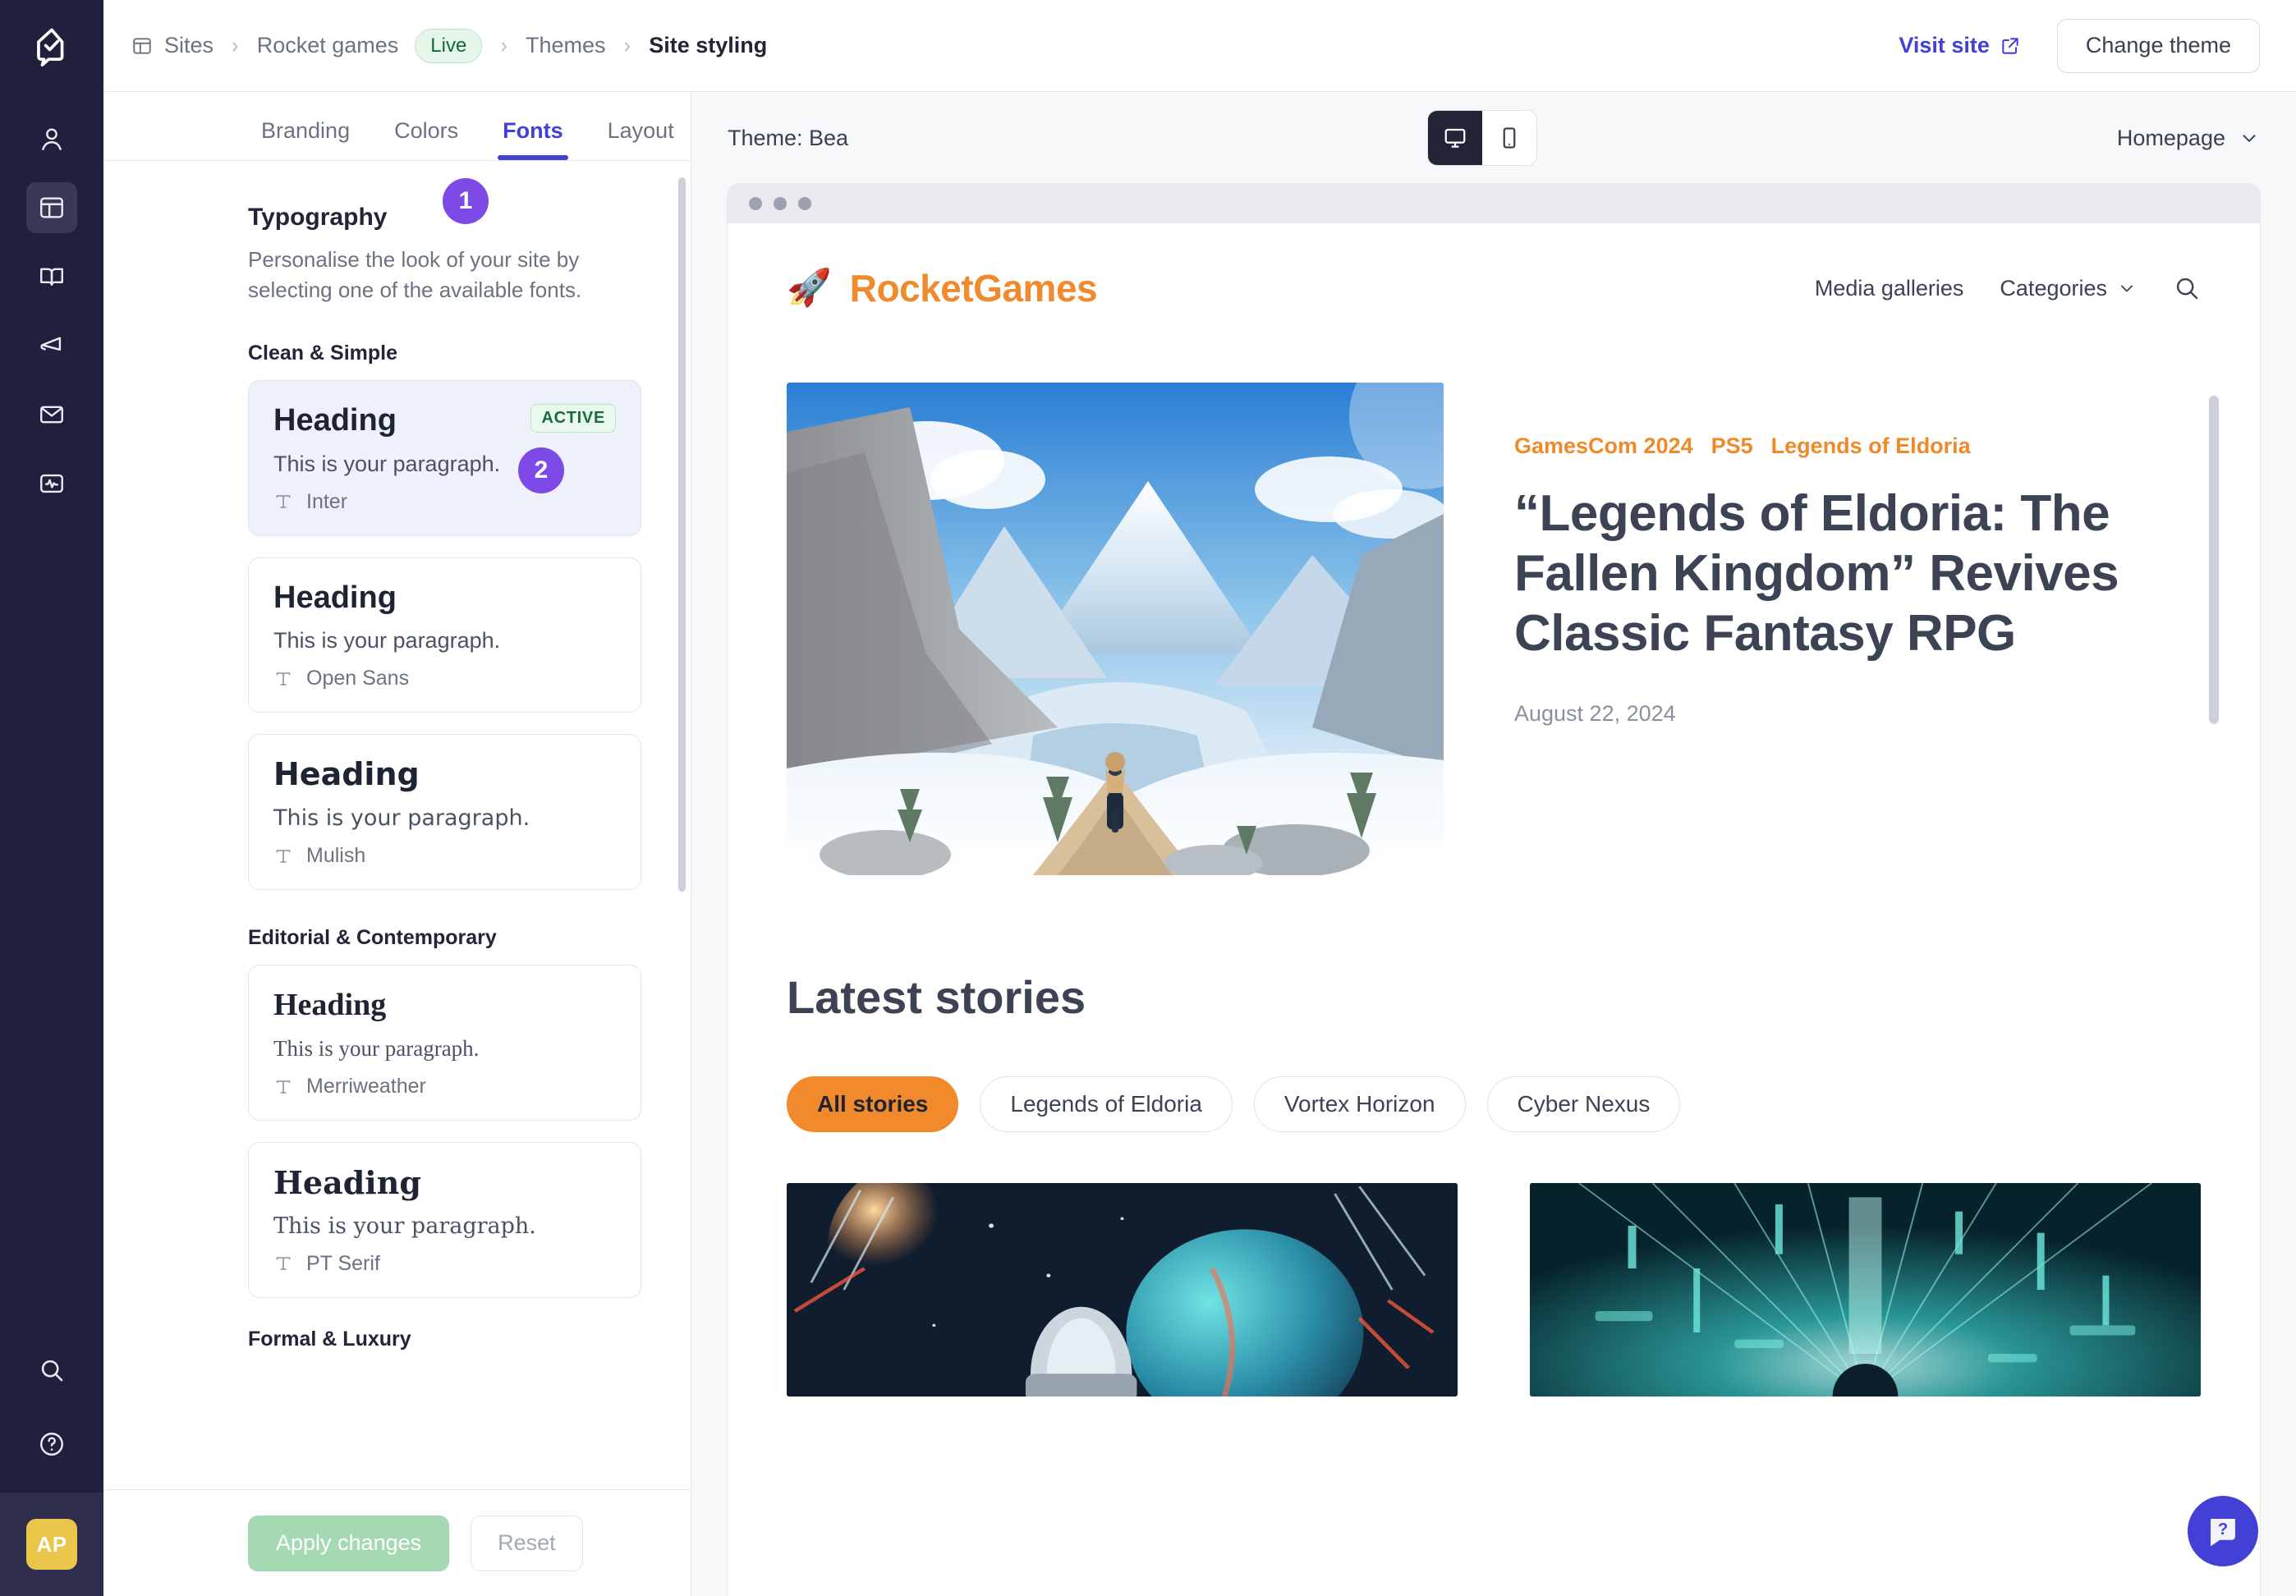 The width and height of the screenshot is (2296, 1596). I want to click on visit-site-link: Visit site, so click(1960, 45).